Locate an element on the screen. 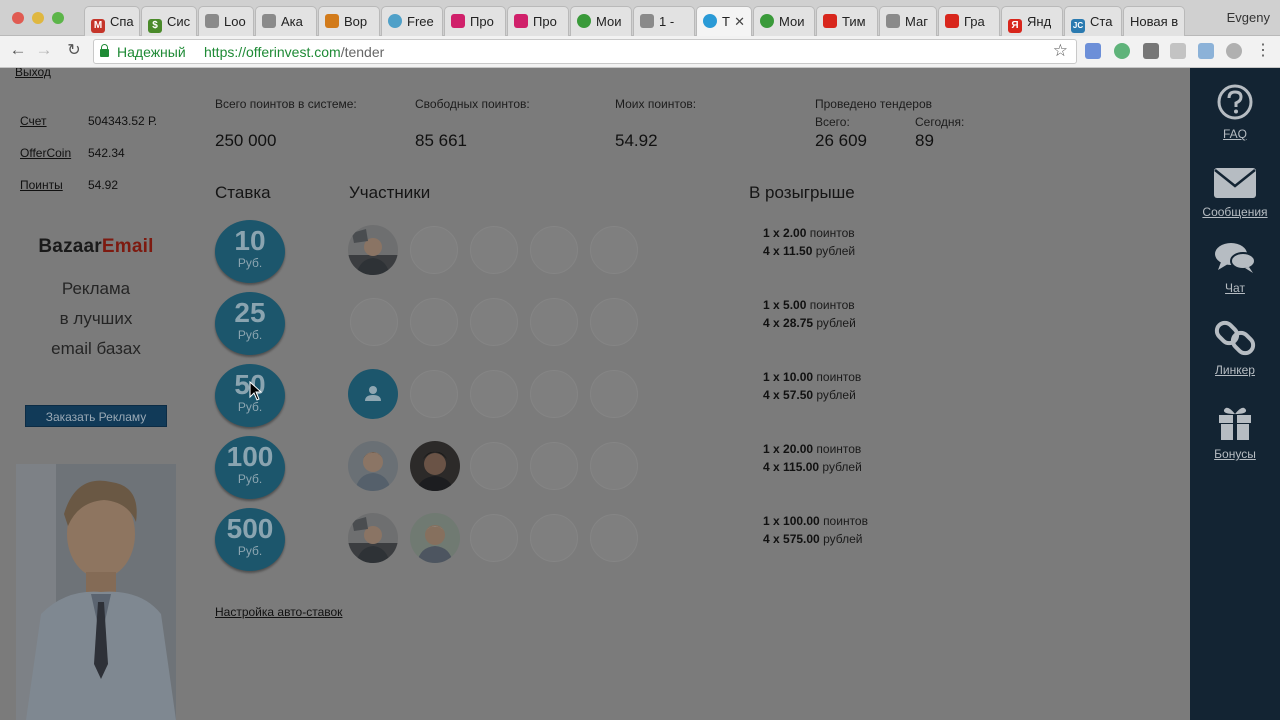 The height and width of the screenshot is (720, 1280). tab-doc: 1 - is located at coordinates (664, 21).